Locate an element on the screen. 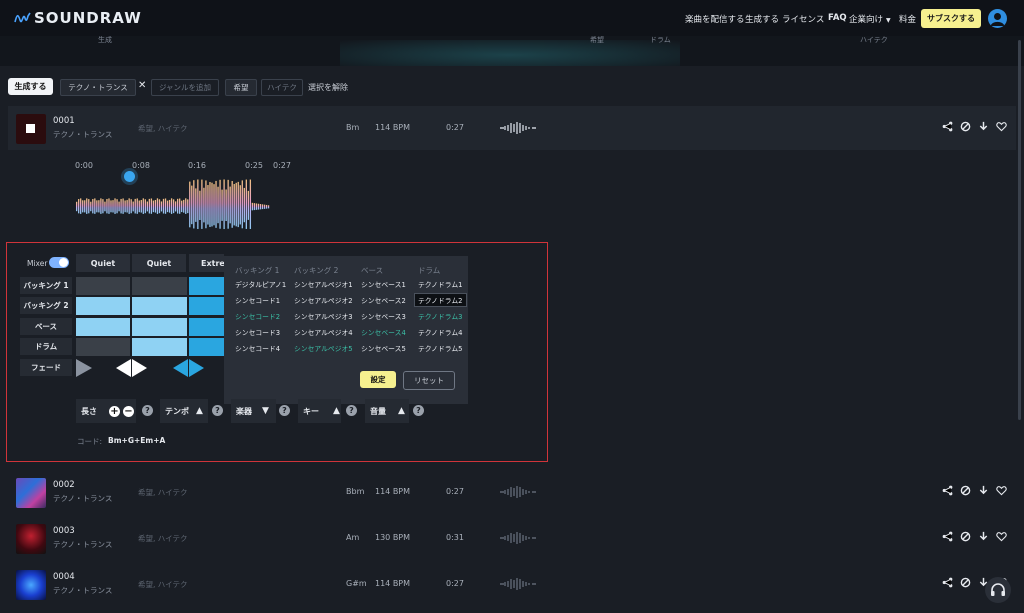 The height and width of the screenshot is (613, 1024). mixer-column-header: Quiet is located at coordinates (103, 263).